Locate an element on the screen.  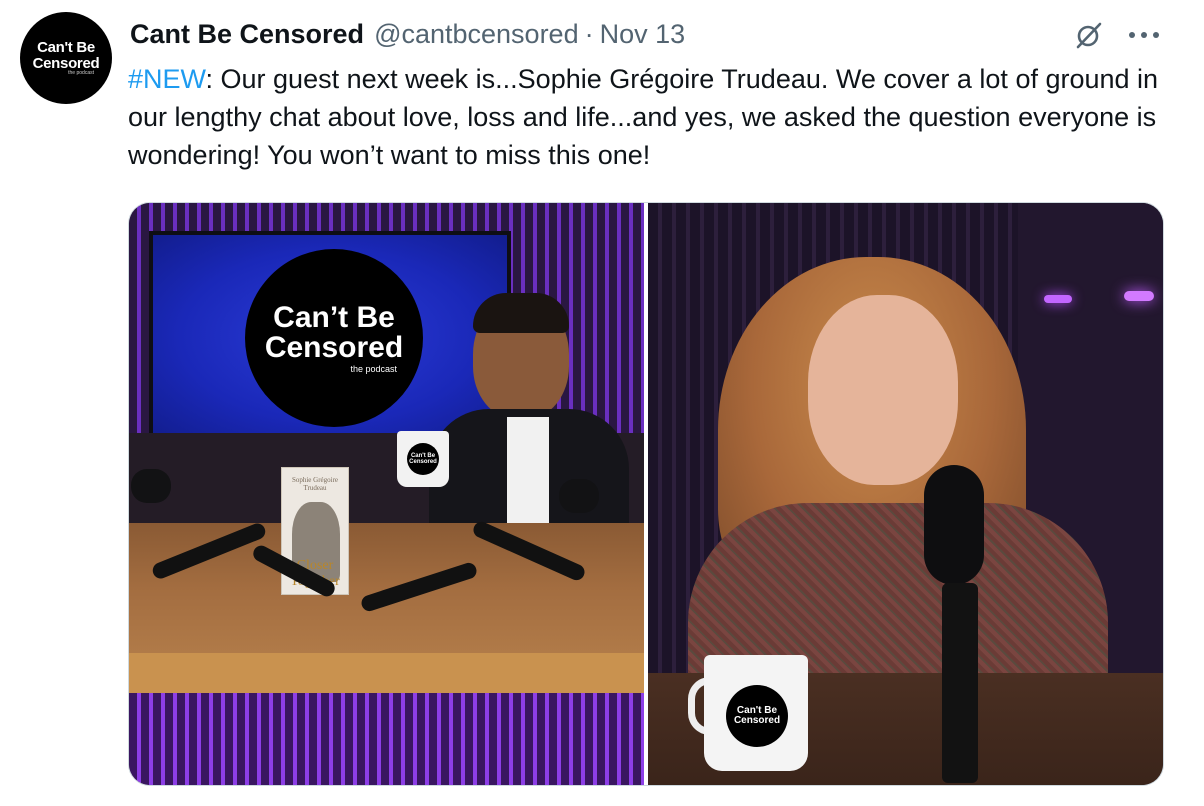
guest-face is located at coordinates (883, 390).